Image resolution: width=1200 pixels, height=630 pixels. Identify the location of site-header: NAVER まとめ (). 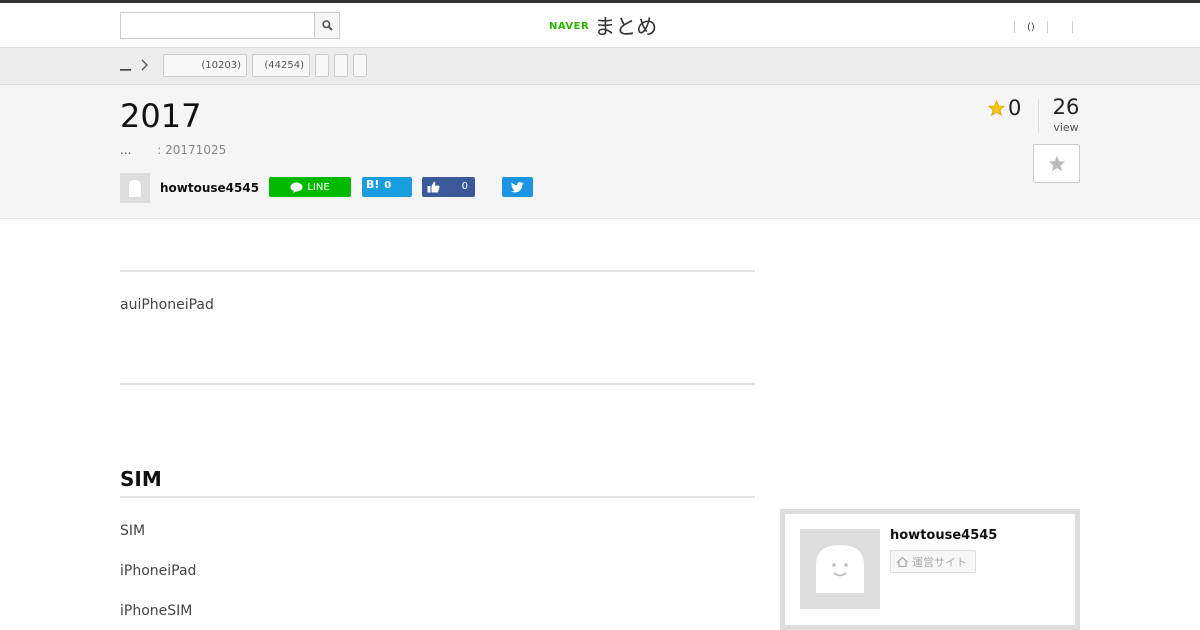
(600, 24).